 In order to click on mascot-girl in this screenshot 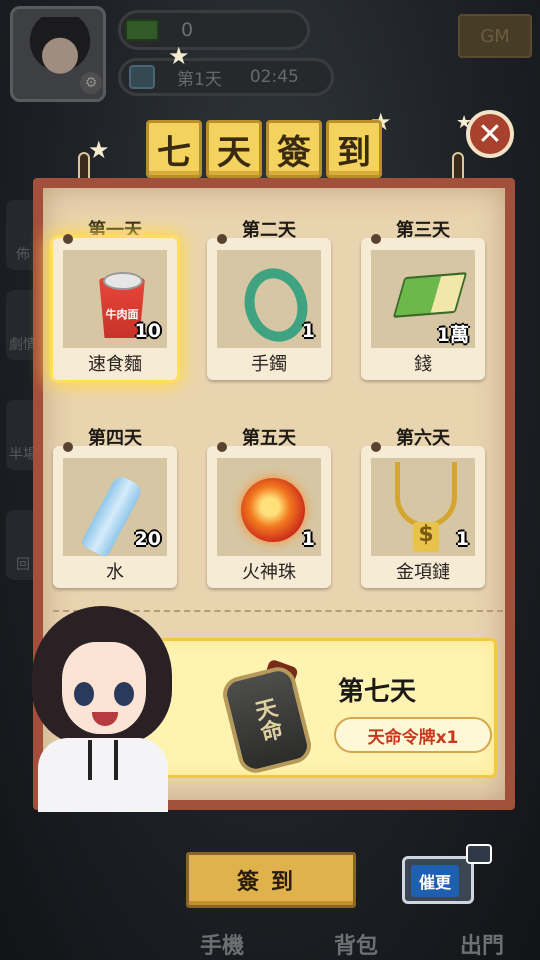, I will do `click(103, 709)`.